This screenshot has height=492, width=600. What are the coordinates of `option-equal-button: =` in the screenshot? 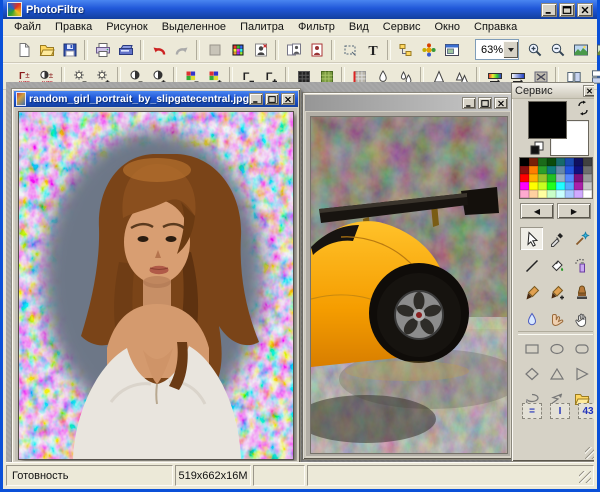 It's located at (532, 411).